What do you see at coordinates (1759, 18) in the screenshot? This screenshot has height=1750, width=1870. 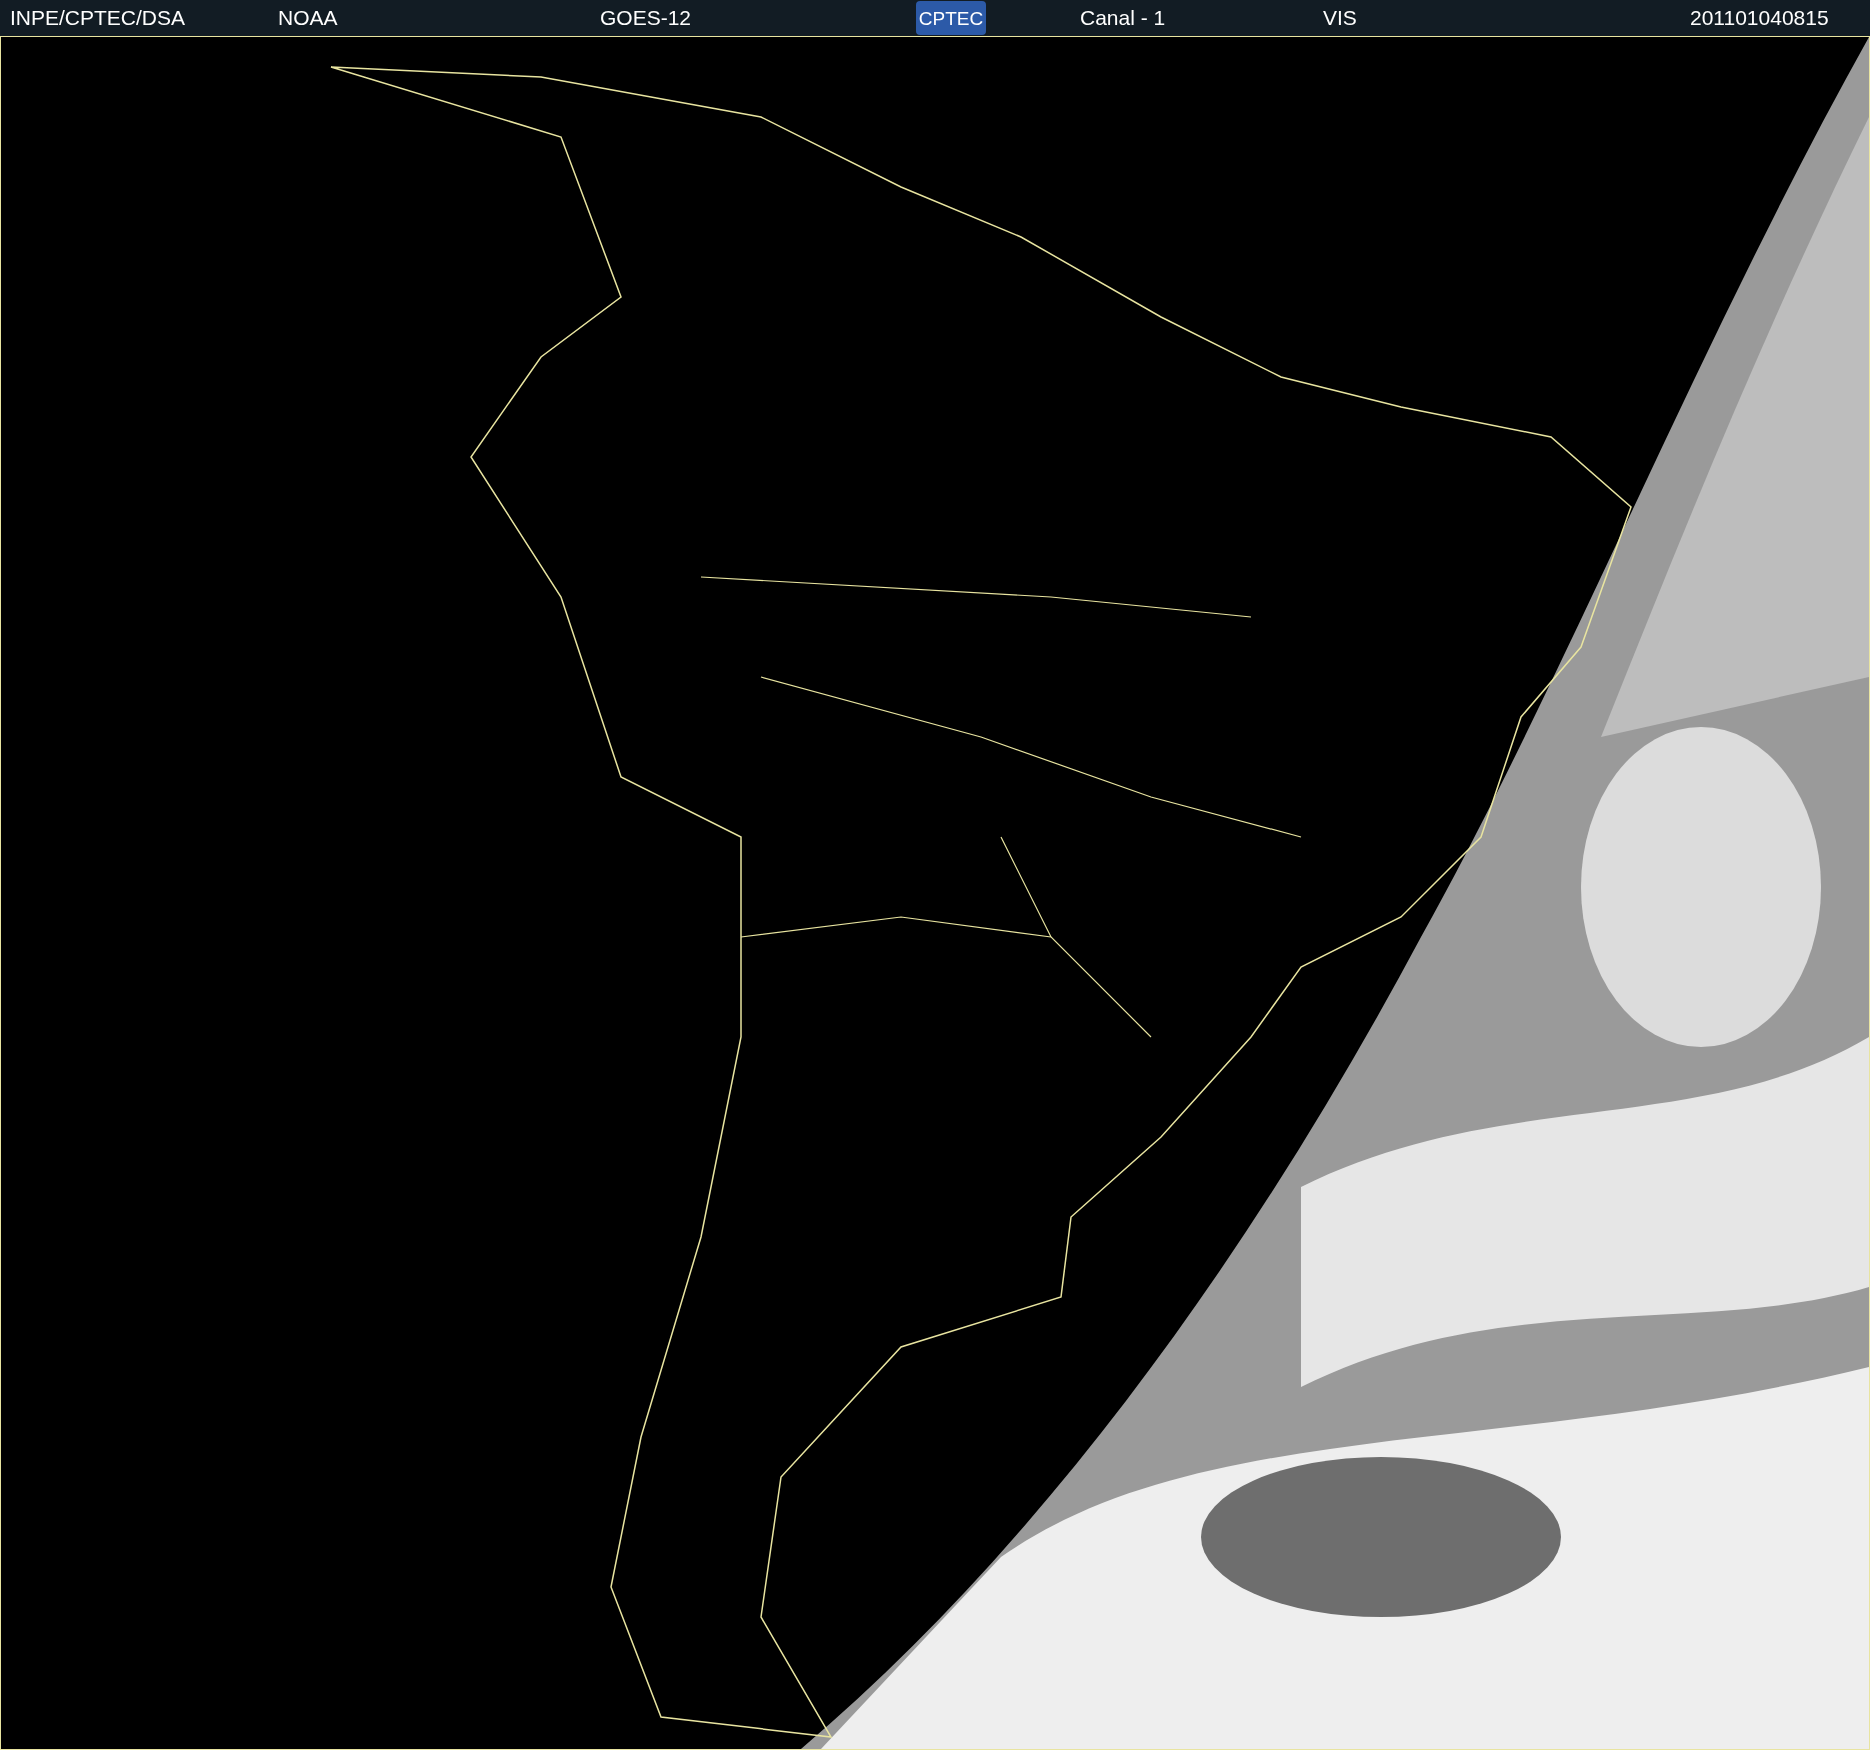 I see `header-label: 201101040815` at bounding box center [1759, 18].